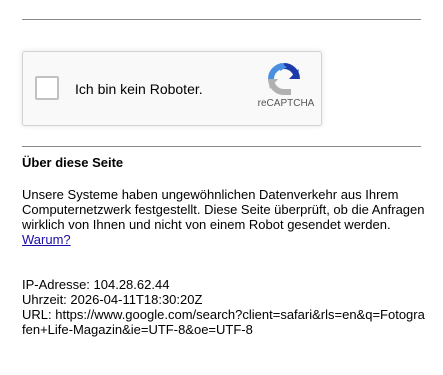  I want to click on recaptcha-widget: Ich bin kein Roboter. reCAPTCHA, so click(172, 88).